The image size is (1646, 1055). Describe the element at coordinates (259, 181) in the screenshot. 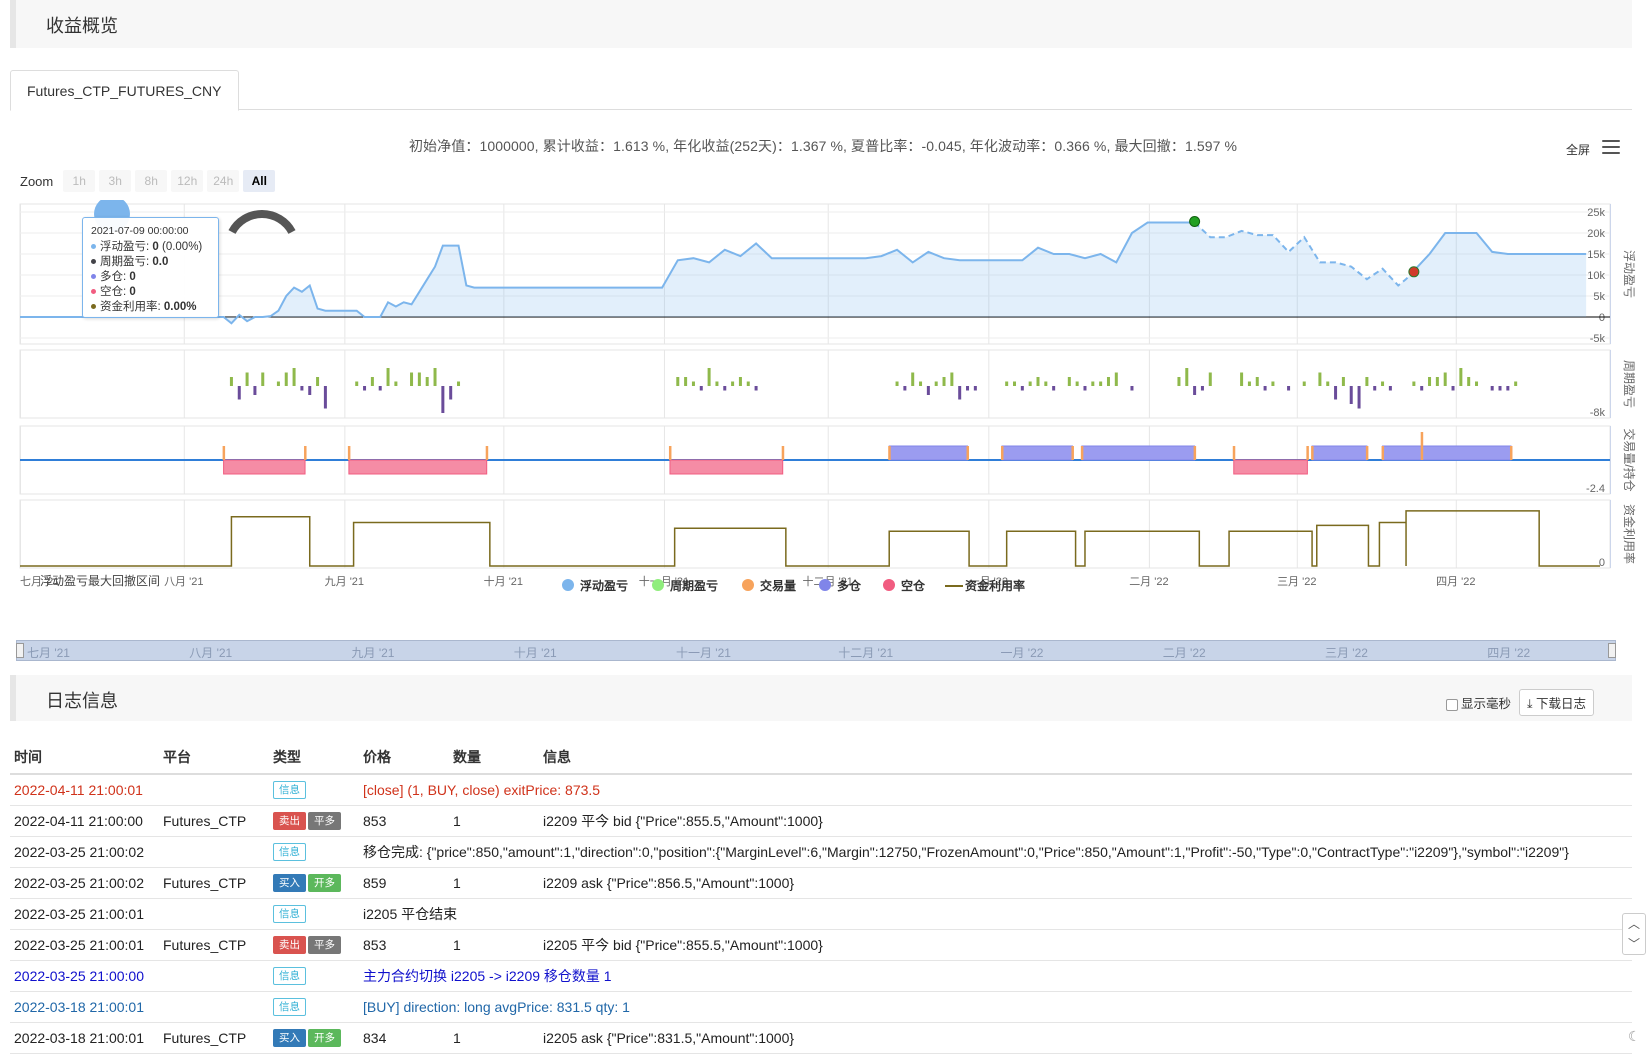

I see `zoom-all-button: All` at that location.